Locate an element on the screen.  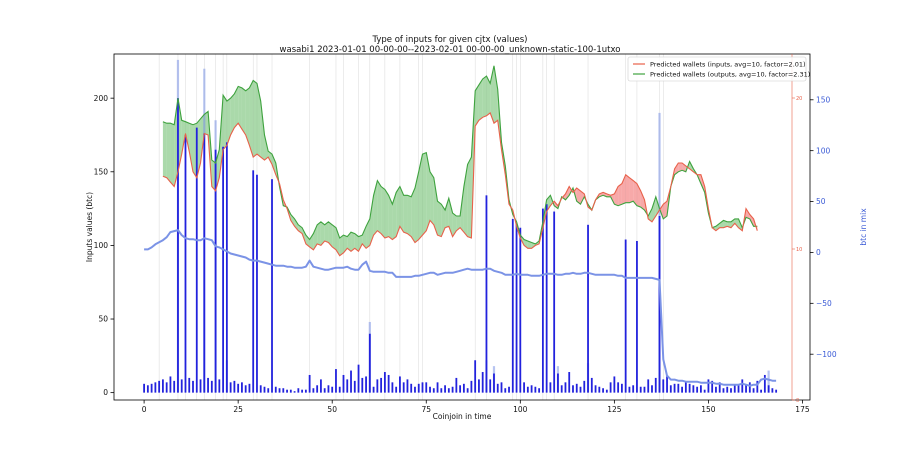
x-tick-label: 150 is located at coordinates (708, 409).